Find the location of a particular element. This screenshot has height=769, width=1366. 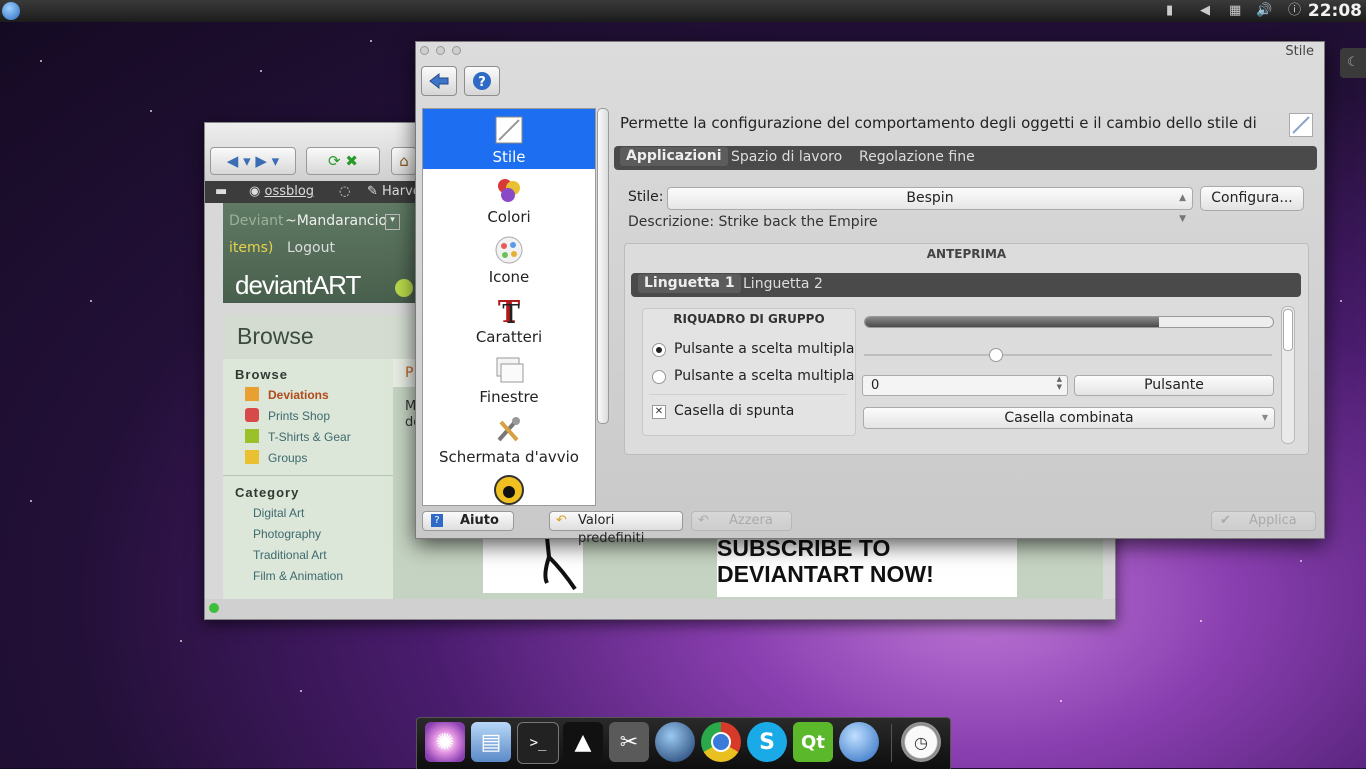

sidebar-item-more is located at coordinates (509, 487).